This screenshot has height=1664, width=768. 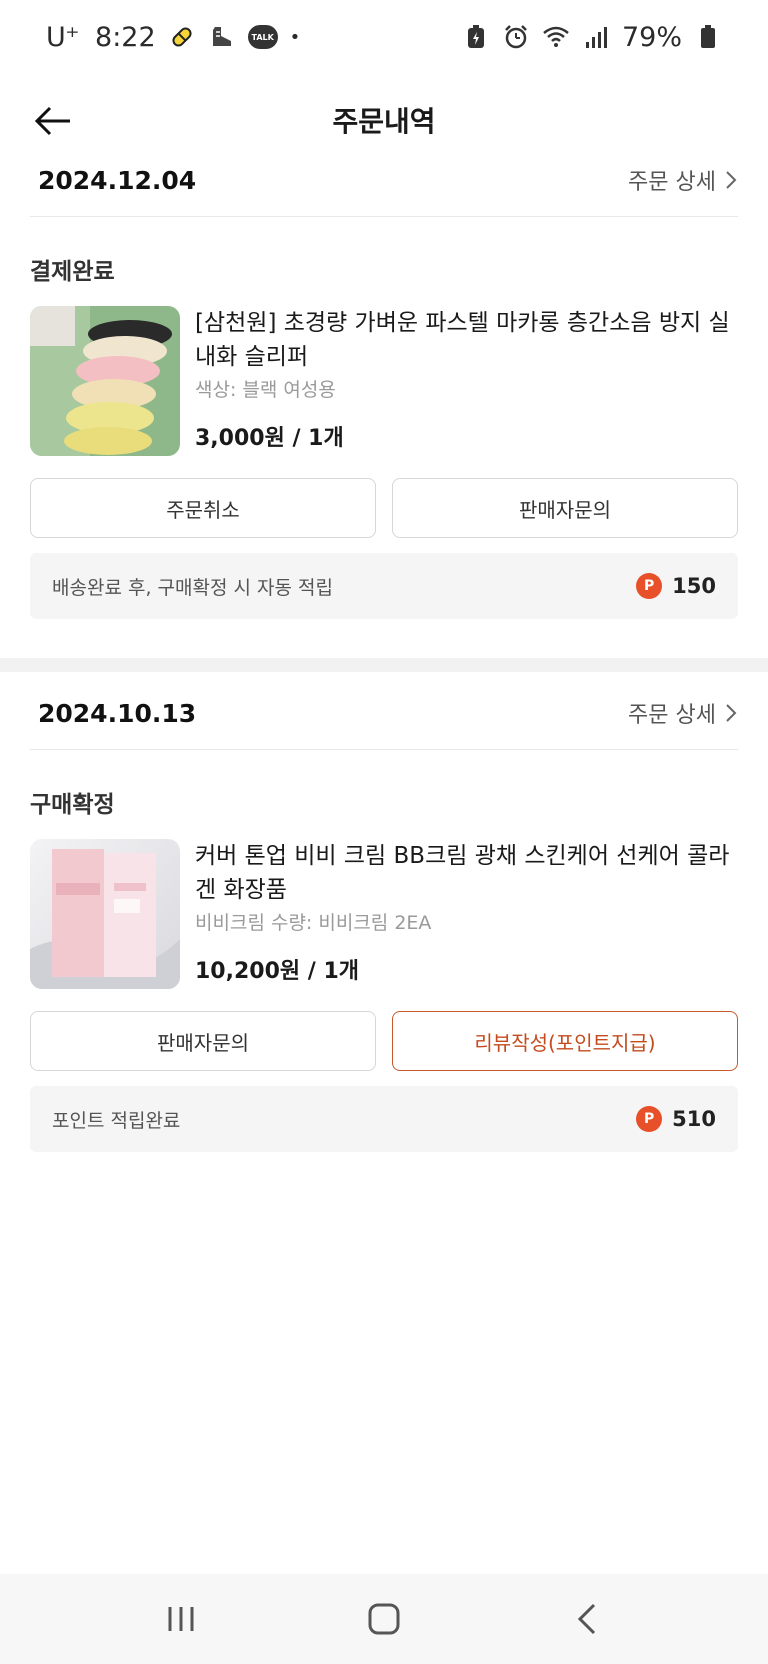 I want to click on system-back-button, so click(x=587, y=1619).